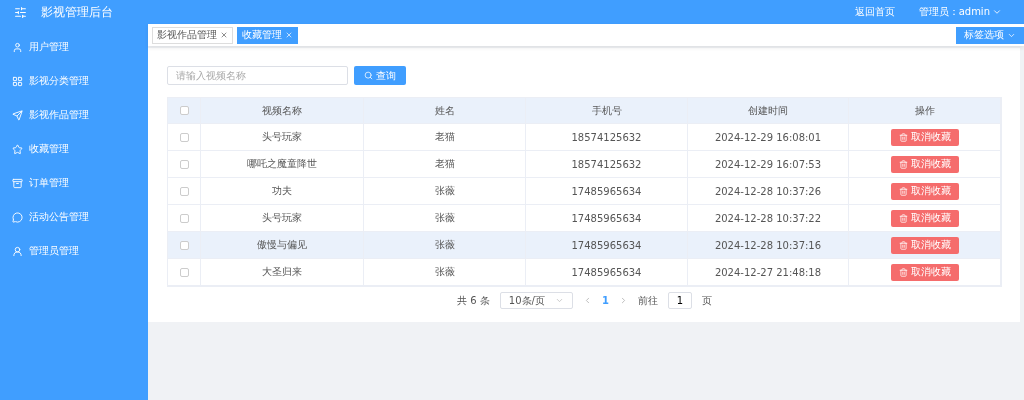  What do you see at coordinates (584, 218) in the screenshot?
I see `table-row: 头号玩家 张薇 17485965634 2024-12-28 10:37:22 取消收藏` at bounding box center [584, 218].